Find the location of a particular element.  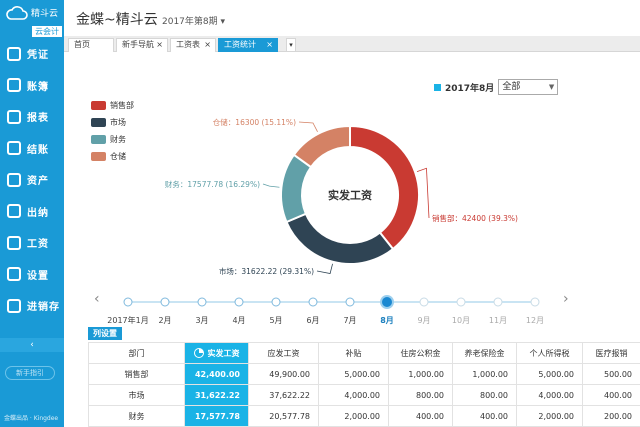

chart-legend: 销售部市场财务 仓储 is located at coordinates (112, 131).